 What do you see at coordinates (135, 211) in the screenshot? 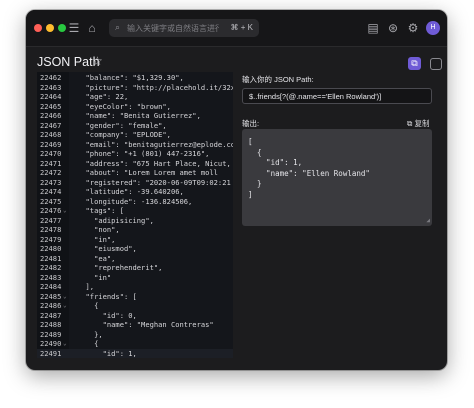
I see `code-line: 22476 ⌄ "tags": [` at bounding box center [135, 211].